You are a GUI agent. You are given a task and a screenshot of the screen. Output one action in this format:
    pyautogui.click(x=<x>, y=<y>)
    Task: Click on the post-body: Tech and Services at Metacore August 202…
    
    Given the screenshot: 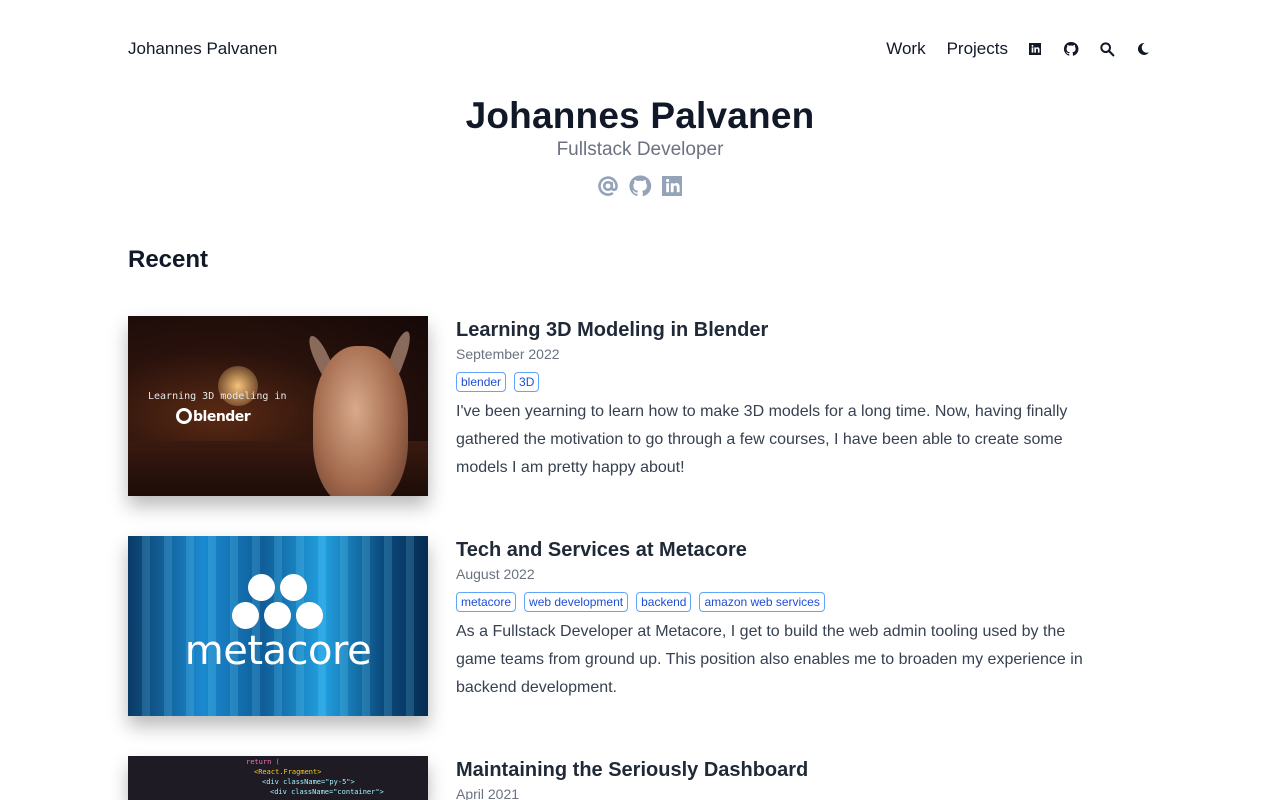 What is the action you would take?
    pyautogui.click(x=781, y=626)
    